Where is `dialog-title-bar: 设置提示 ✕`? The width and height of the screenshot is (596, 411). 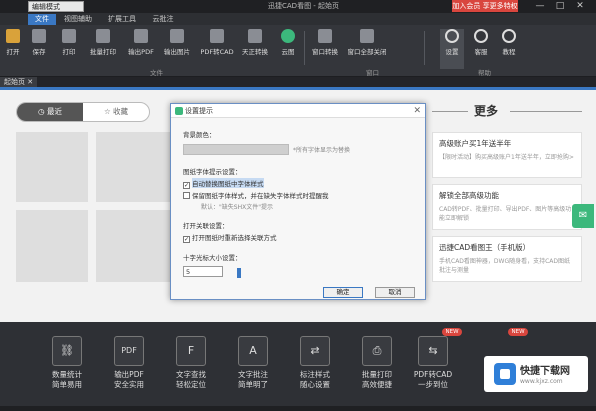 dialog-title-bar: 设置提示 ✕ is located at coordinates (298, 111).